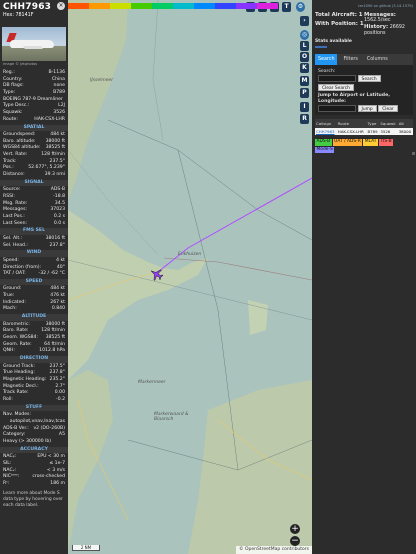  Describe the element at coordinates (34, 351) in the screenshot. I see `info-row: QNH: 1012.8 hPa` at that location.